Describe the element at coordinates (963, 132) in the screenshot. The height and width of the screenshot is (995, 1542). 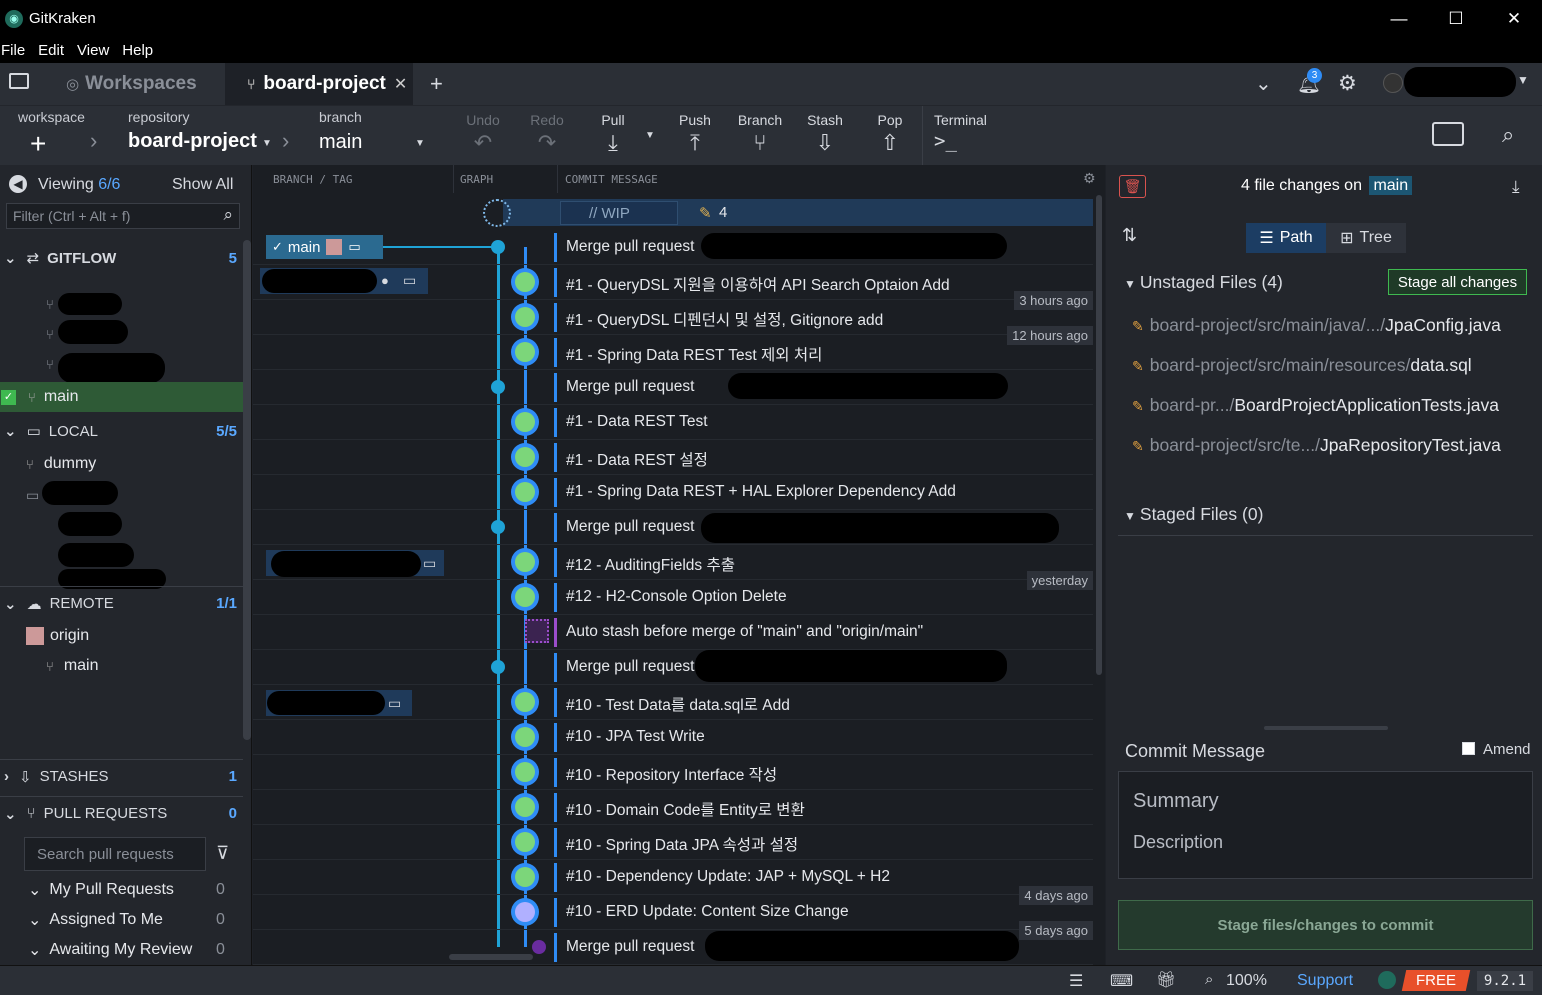
I see `terminal-button: Terminal >_` at that location.